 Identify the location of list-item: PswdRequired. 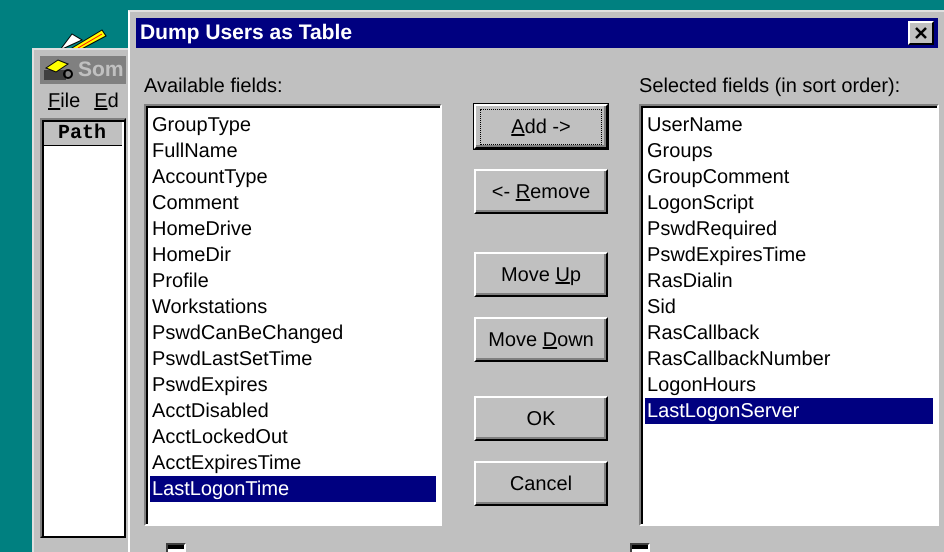
(789, 229).